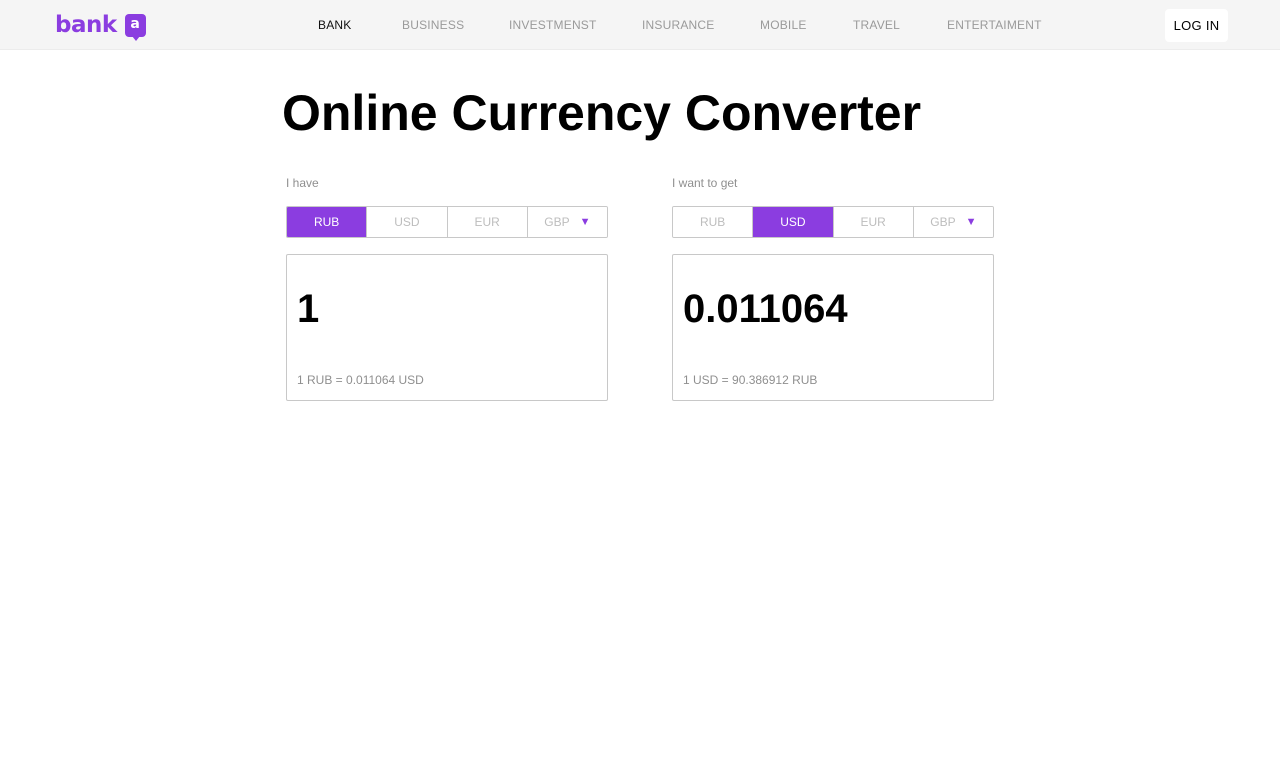 This screenshot has height=768, width=1280. I want to click on have-tab-gbp-label: GBP, so click(557, 222).